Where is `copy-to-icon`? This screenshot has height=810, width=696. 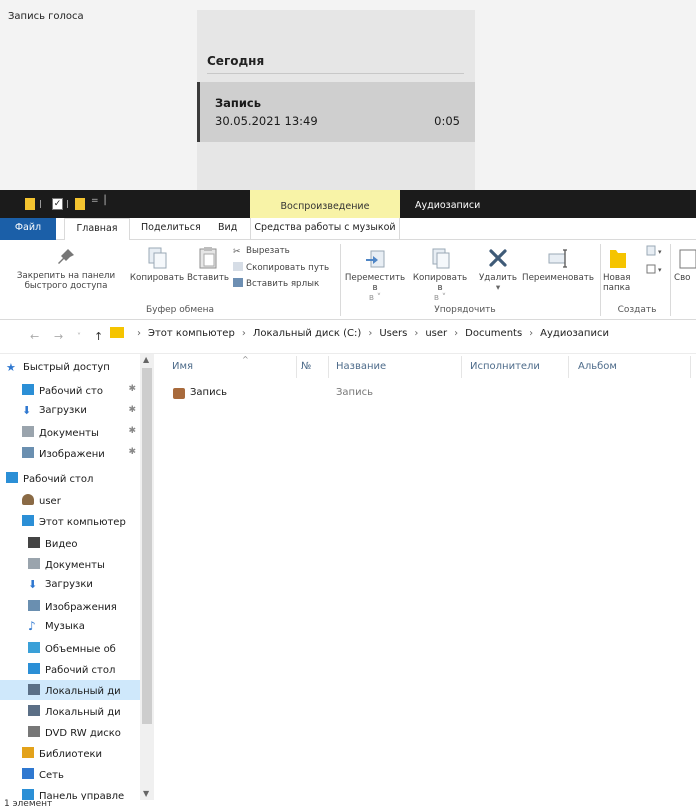 copy-to-icon is located at coordinates (441, 258).